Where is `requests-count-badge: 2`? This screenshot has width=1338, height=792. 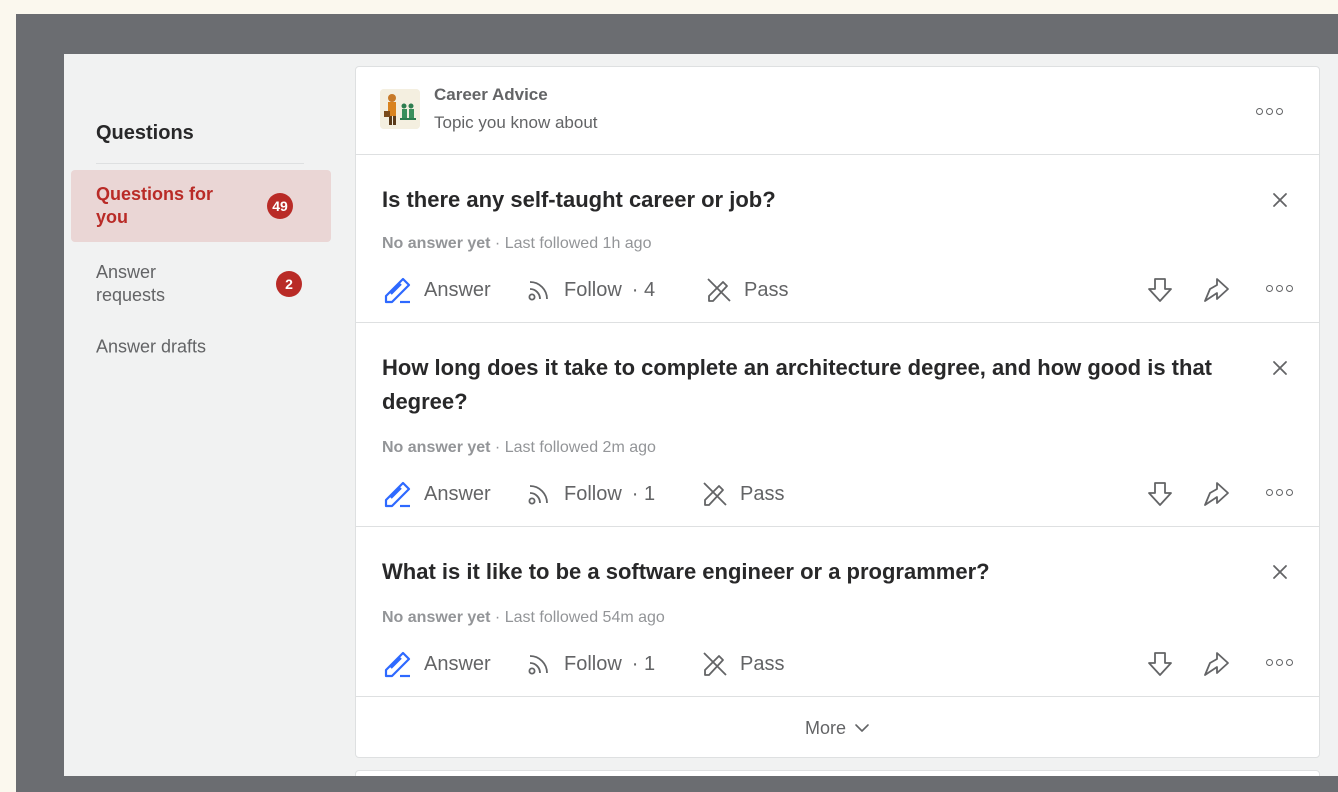
requests-count-badge: 2 is located at coordinates (289, 284).